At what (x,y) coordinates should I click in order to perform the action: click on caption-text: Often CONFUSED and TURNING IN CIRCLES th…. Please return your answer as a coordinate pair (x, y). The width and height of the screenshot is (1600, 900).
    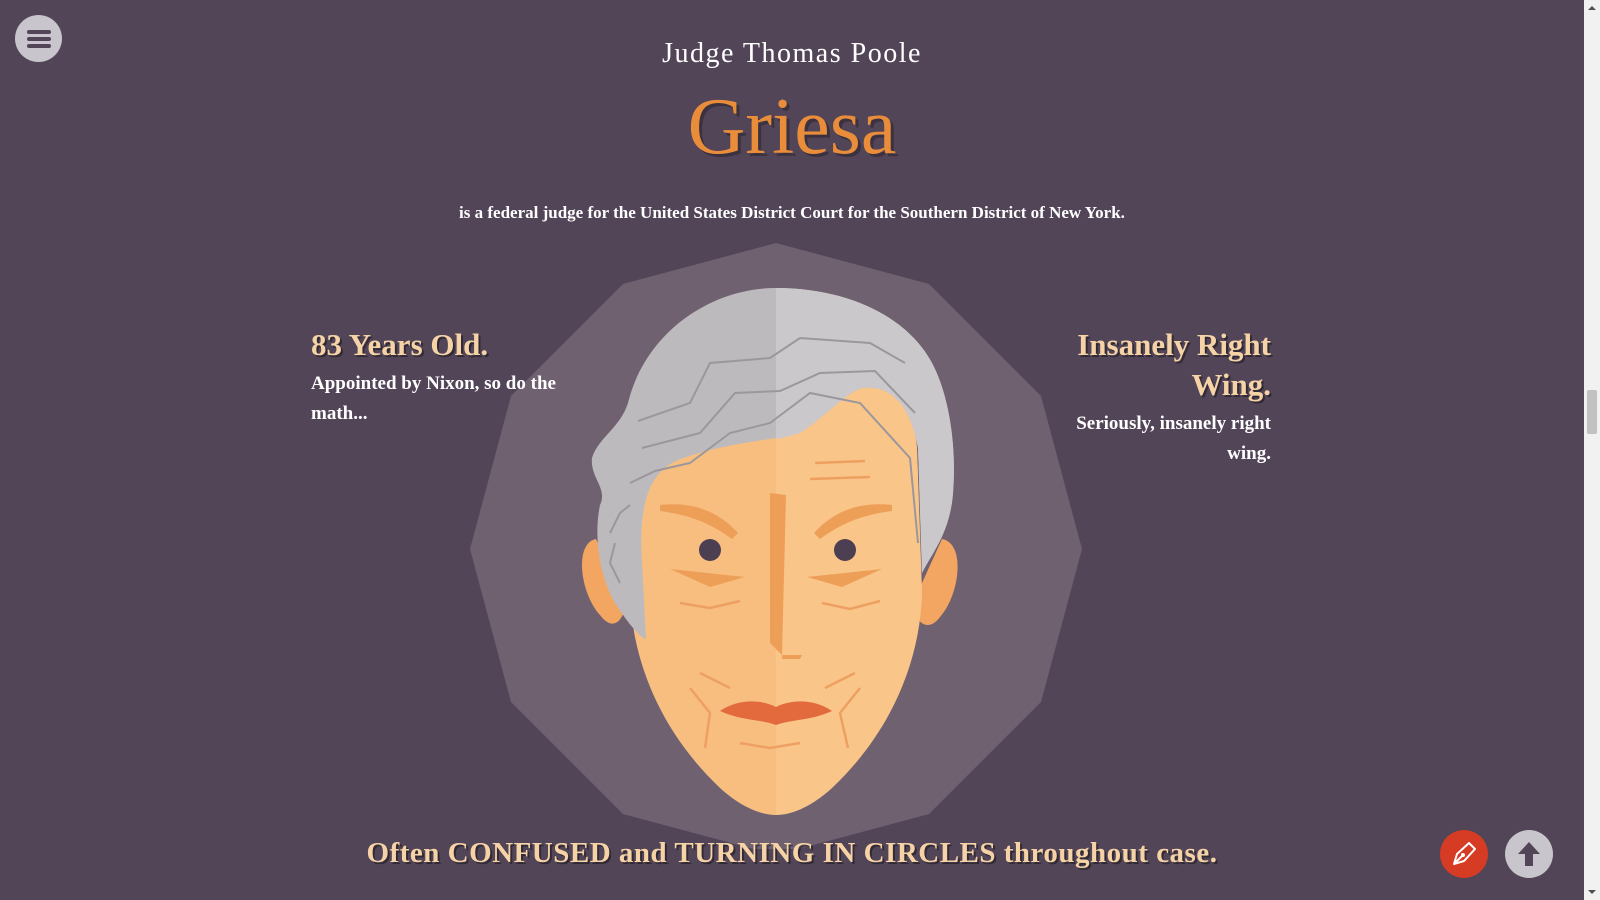
    Looking at the image, I should click on (792, 853).